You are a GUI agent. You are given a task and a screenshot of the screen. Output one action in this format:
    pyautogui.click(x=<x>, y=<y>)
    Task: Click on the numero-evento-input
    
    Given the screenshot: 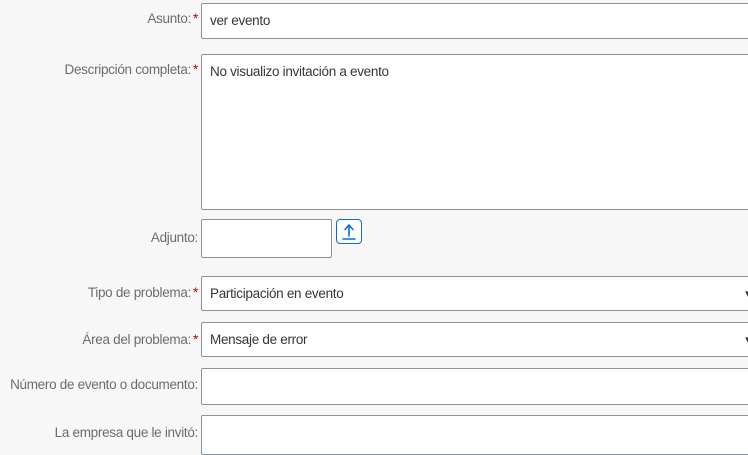 What is the action you would take?
    pyautogui.click(x=474, y=386)
    